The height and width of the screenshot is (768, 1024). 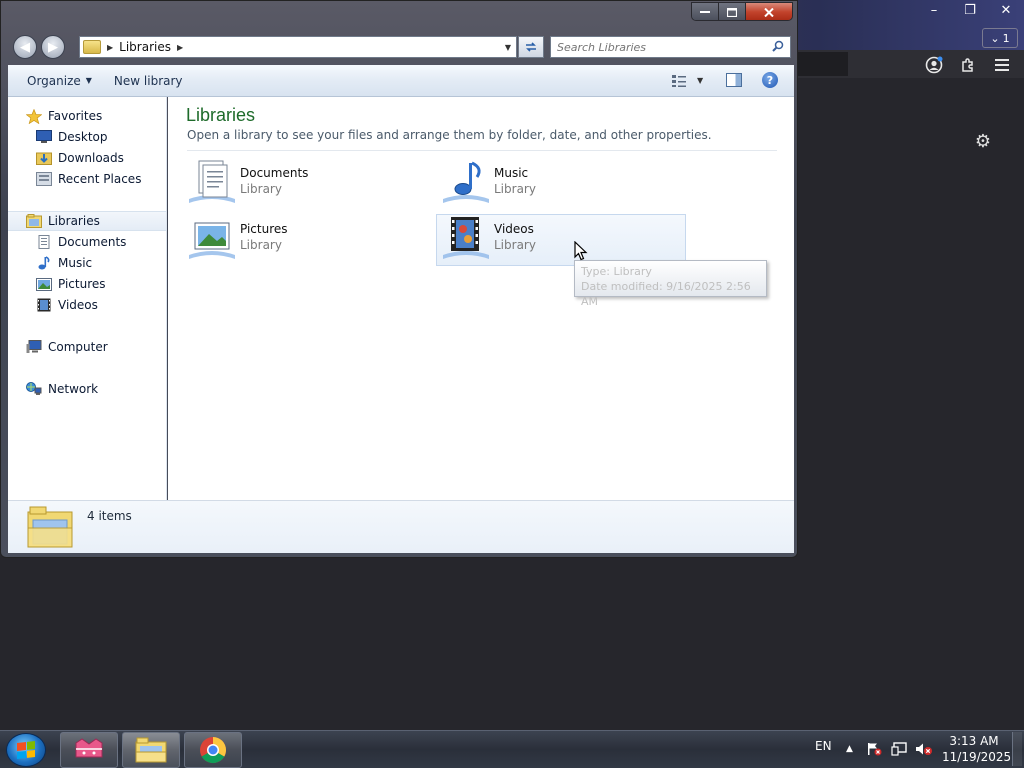 I want to click on library-tile-music: Music Library, so click(x=565, y=185).